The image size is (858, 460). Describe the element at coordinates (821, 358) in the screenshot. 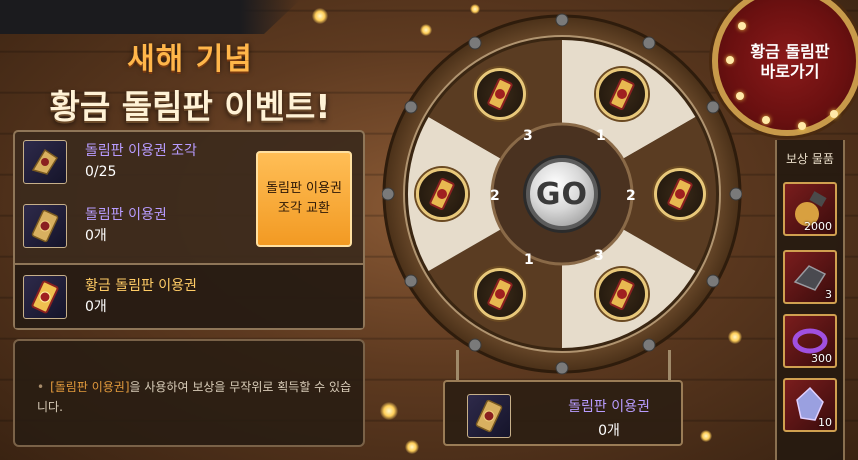

I see `reward-qty: 300` at that location.